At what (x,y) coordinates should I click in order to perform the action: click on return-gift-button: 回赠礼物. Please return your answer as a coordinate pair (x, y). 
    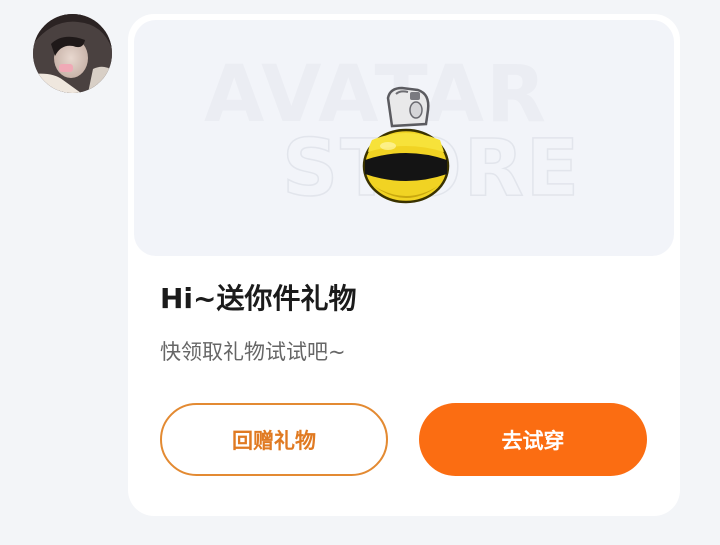
    Looking at the image, I should click on (274, 439).